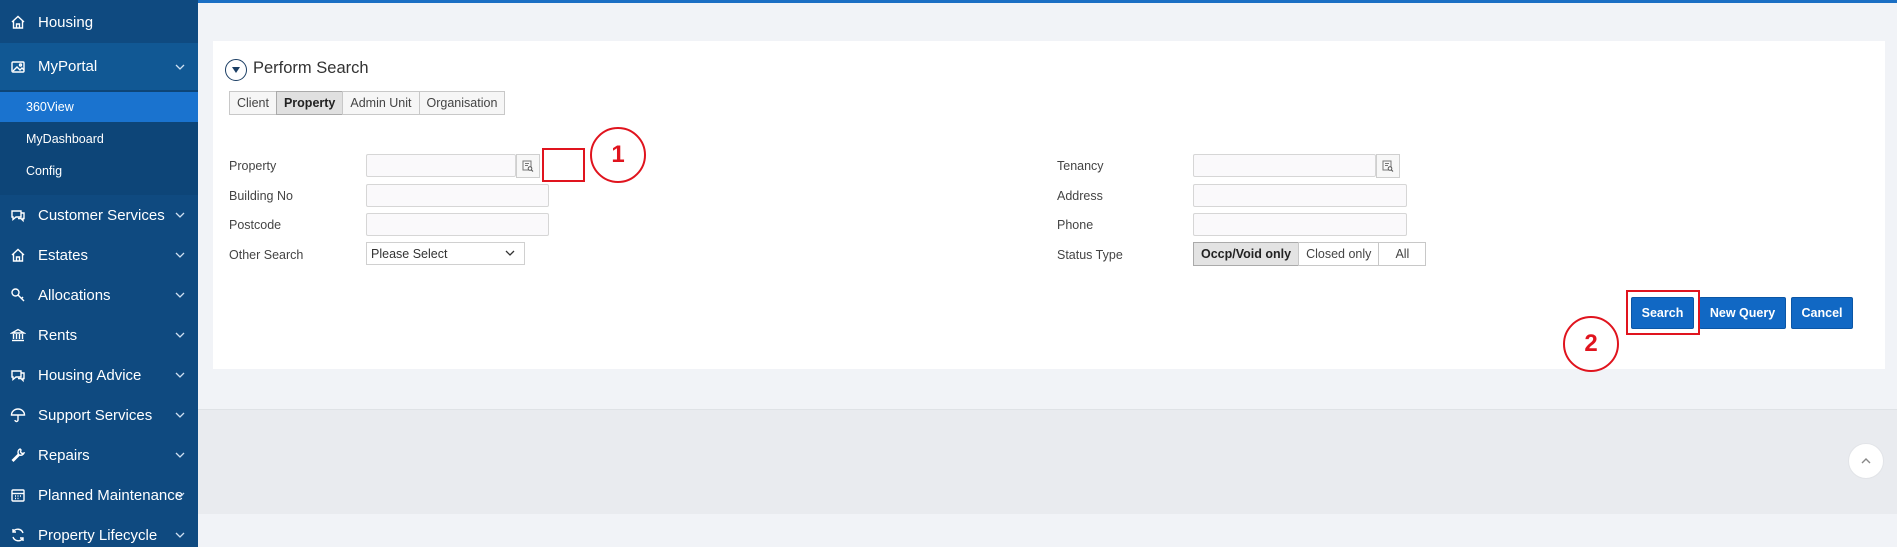 Image resolution: width=1897 pixels, height=547 pixels. I want to click on page-bottom-area, so click(1047, 530).